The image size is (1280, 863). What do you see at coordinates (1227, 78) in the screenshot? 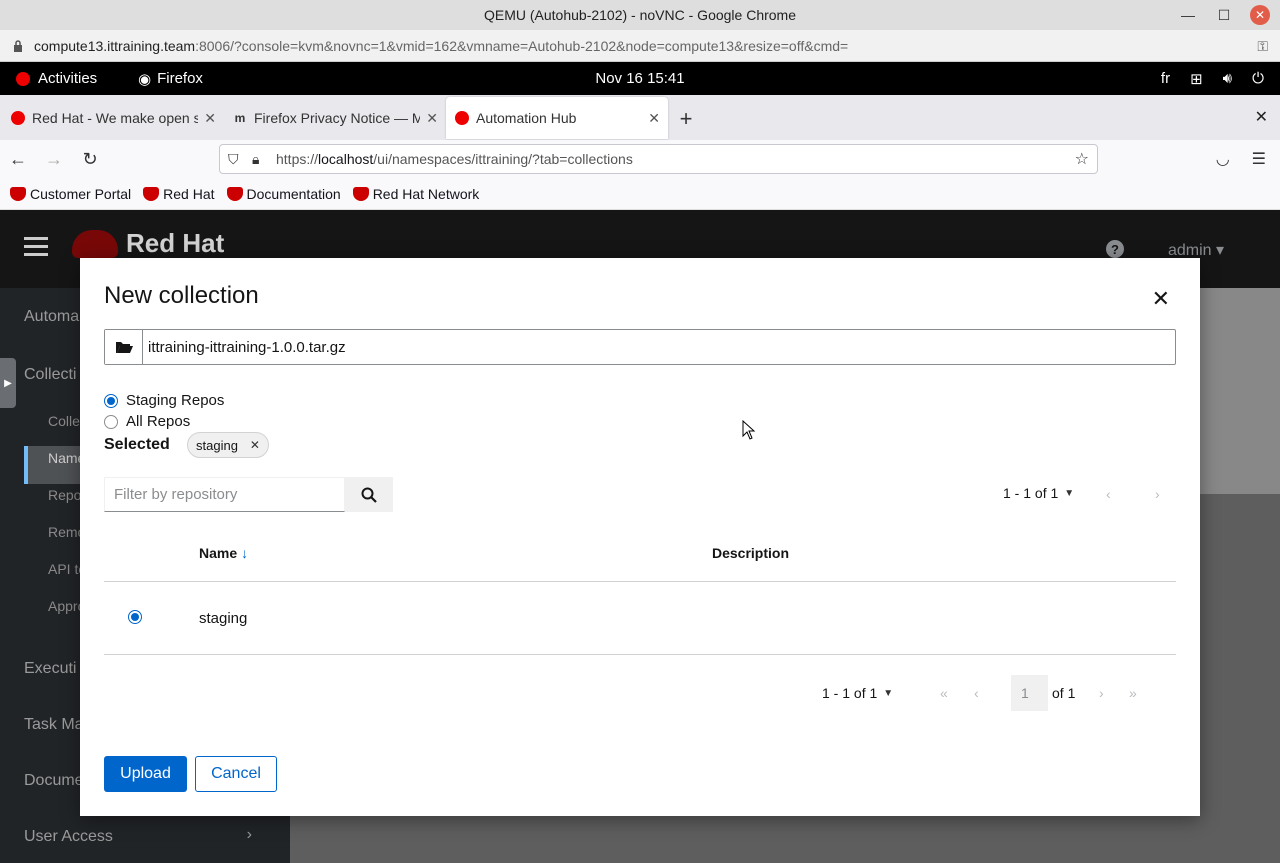
I see `volume-icon: 🔊︎` at bounding box center [1227, 78].